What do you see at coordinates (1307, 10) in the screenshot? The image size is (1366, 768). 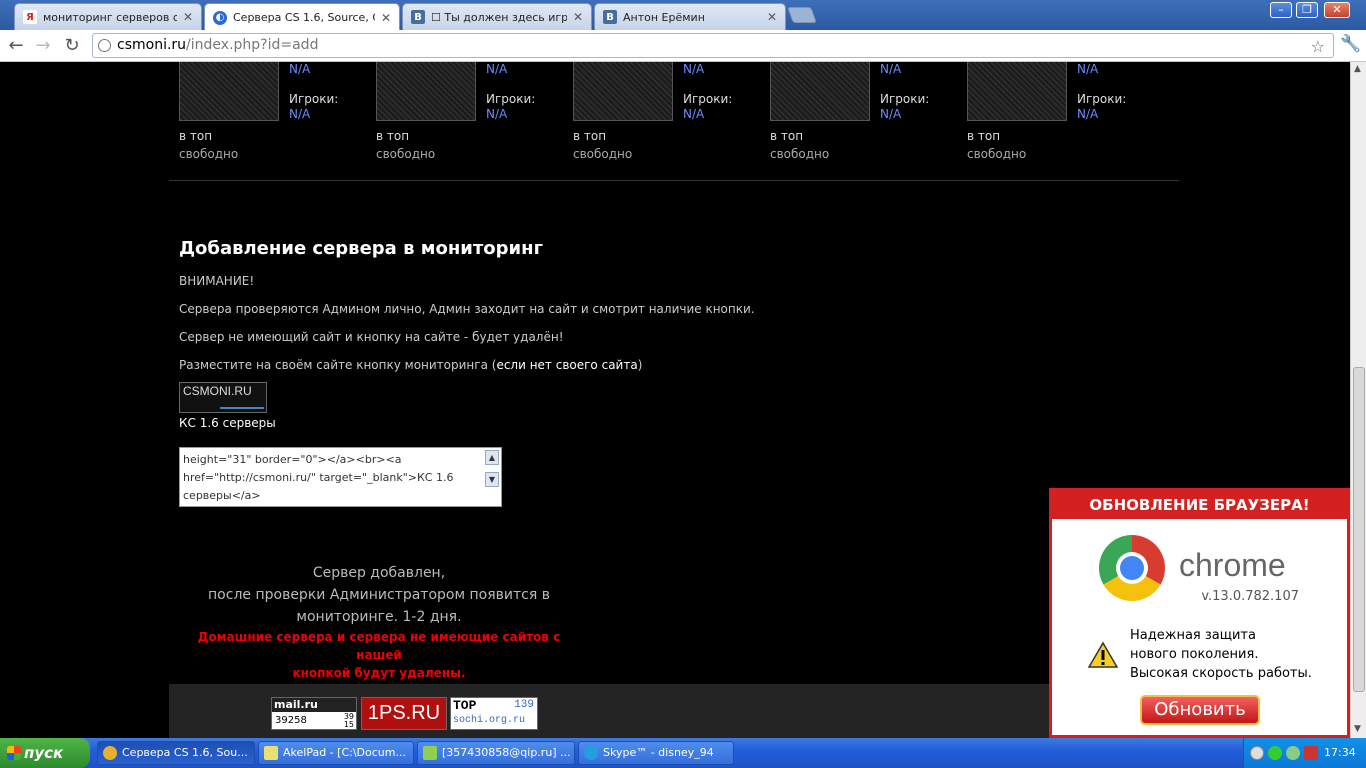 I see `maximize-button: ❐` at bounding box center [1307, 10].